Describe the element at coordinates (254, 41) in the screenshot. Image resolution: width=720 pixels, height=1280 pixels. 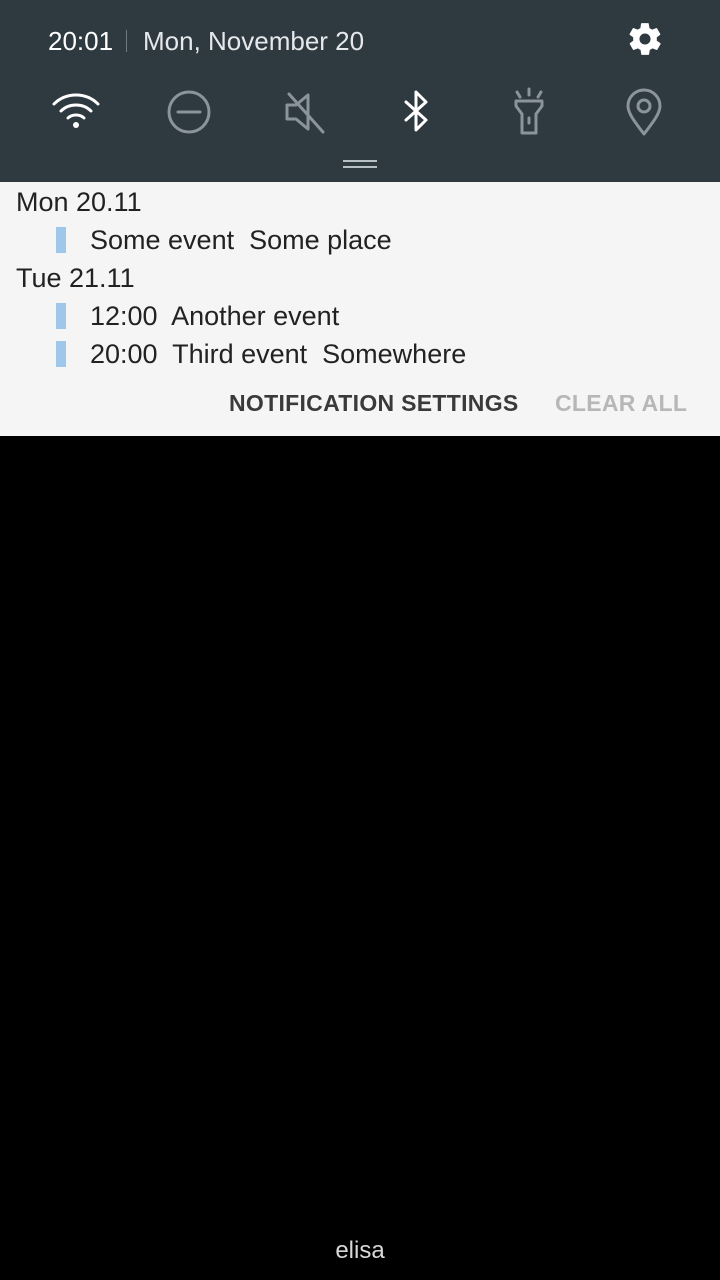
I see `status-date: Mon, November 20` at that location.